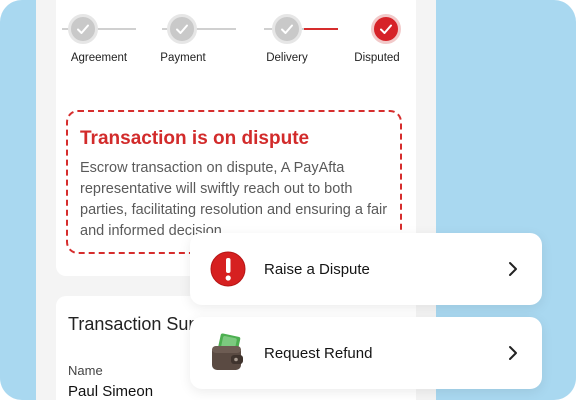 The width and height of the screenshot is (576, 400). I want to click on request-refund-button: Request Refund, so click(366, 353).